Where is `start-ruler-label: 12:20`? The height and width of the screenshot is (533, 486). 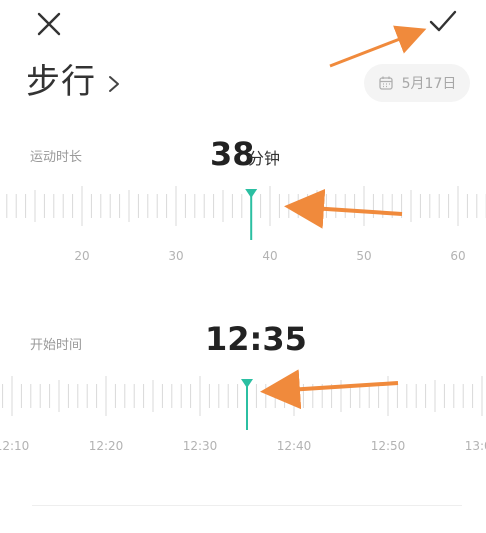 start-ruler-label: 12:20 is located at coordinates (106, 446).